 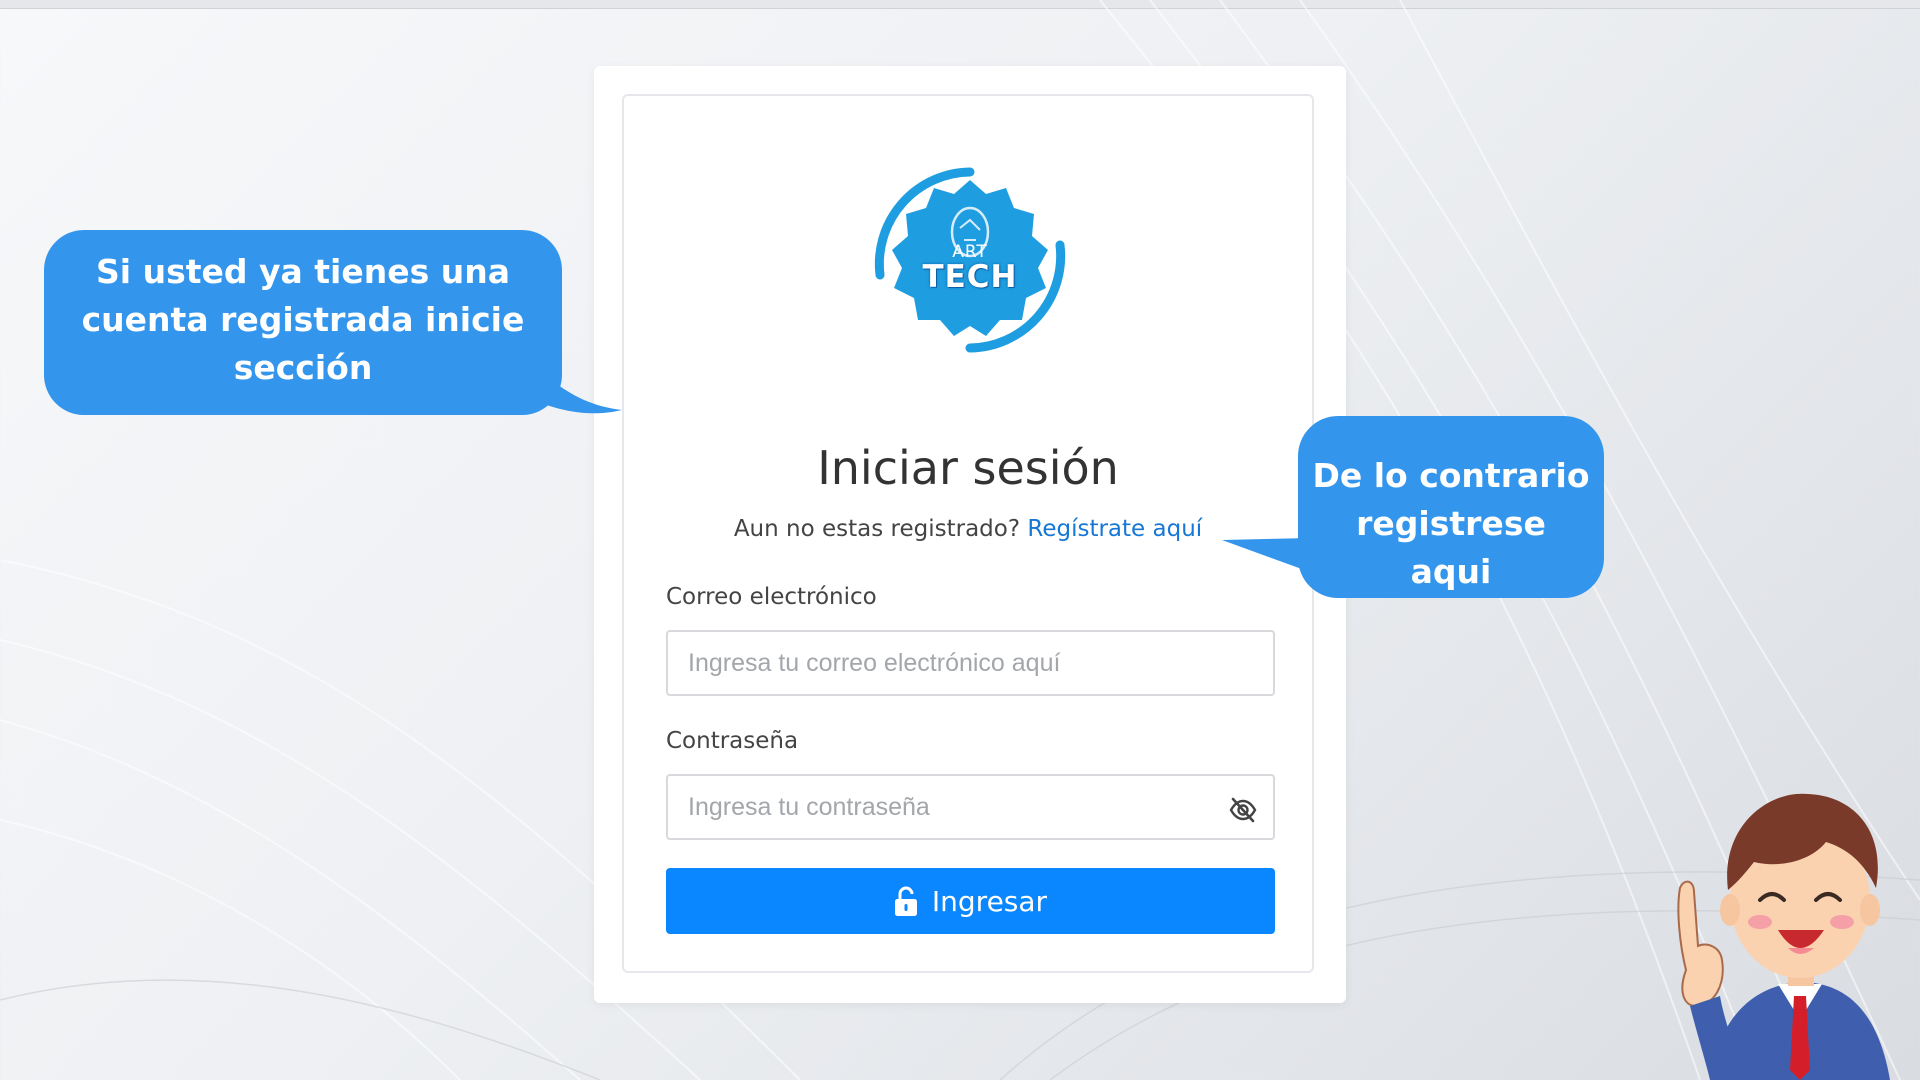 What do you see at coordinates (968, 468) in the screenshot?
I see `page-title: Iniciar sesión` at bounding box center [968, 468].